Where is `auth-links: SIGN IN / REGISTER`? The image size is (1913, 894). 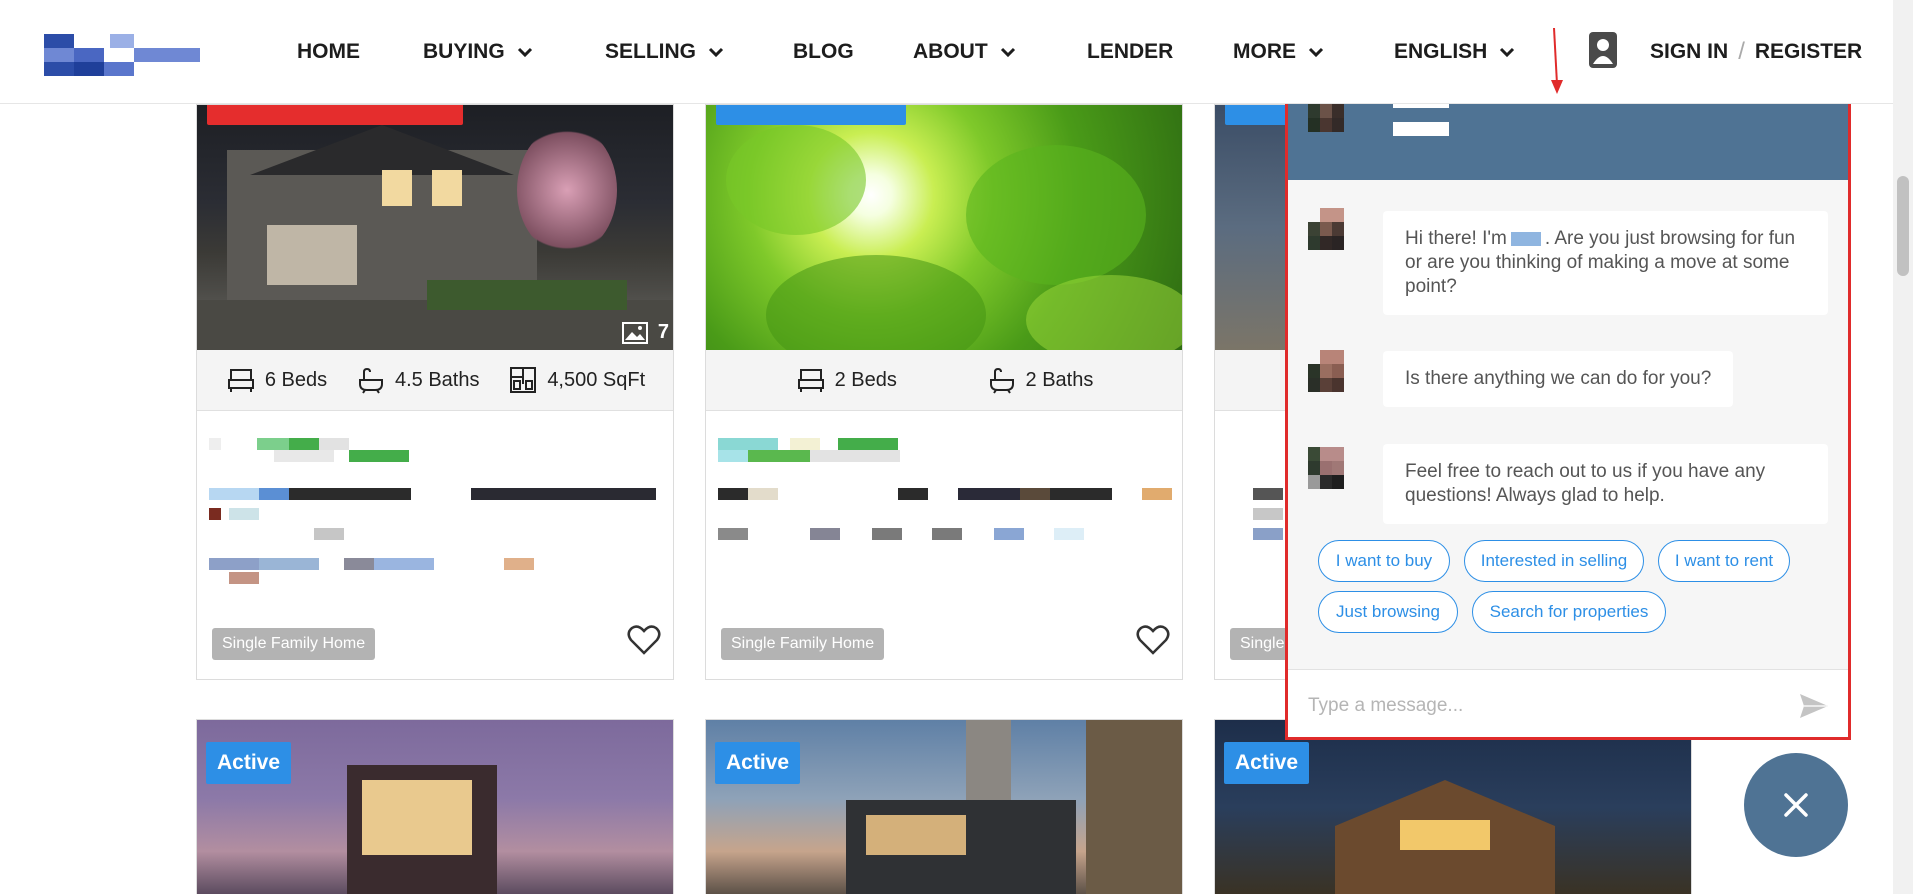
auth-links: SIGN IN / REGISTER is located at coordinates (1756, 52).